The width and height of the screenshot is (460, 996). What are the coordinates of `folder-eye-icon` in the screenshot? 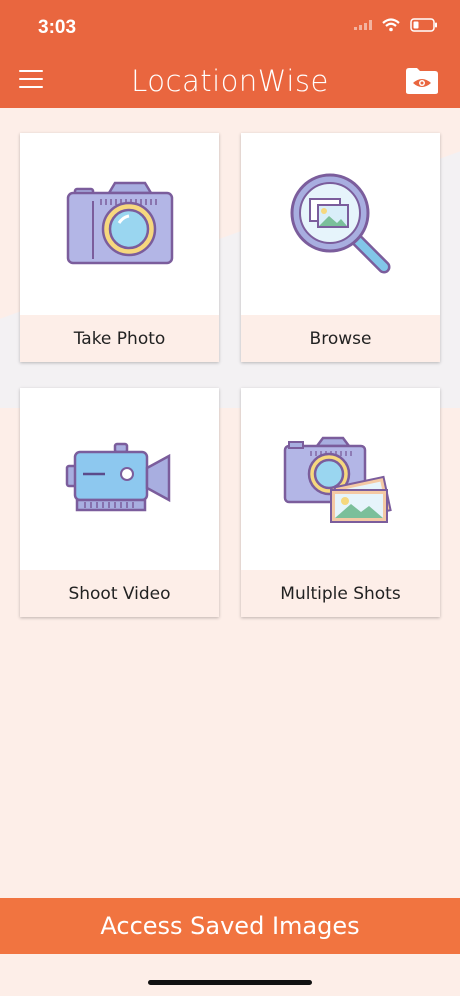 It's located at (422, 81).